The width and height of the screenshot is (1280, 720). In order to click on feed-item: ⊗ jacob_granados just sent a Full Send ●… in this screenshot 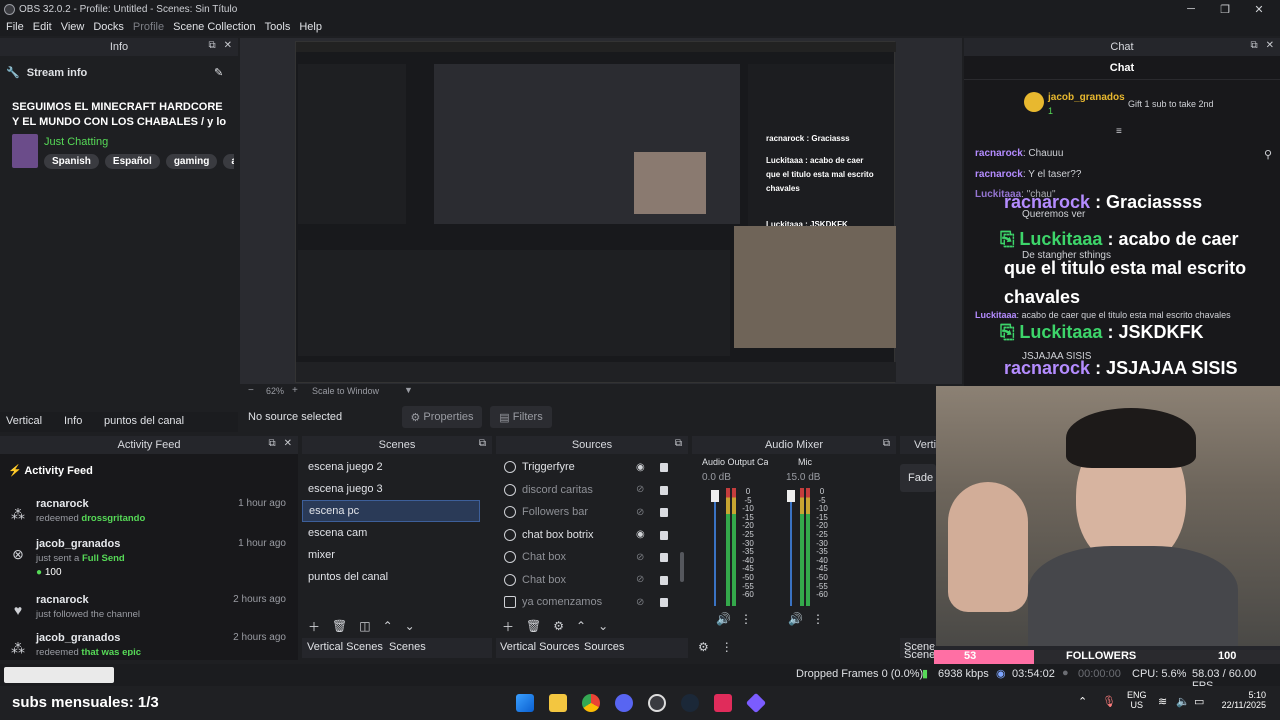, I will do `click(149, 563)`.